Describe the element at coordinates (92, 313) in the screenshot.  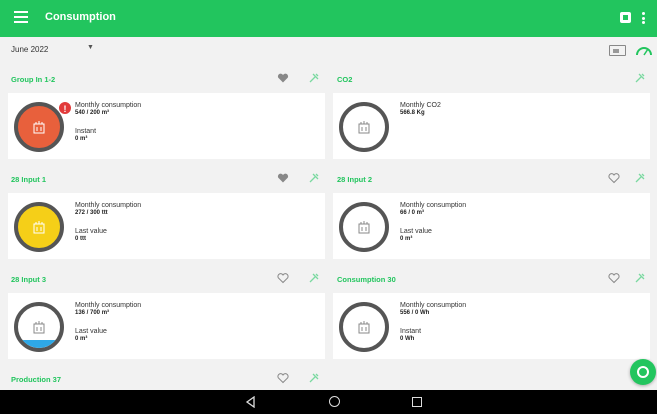
I see `primary-value: 136 / 700 m³` at that location.